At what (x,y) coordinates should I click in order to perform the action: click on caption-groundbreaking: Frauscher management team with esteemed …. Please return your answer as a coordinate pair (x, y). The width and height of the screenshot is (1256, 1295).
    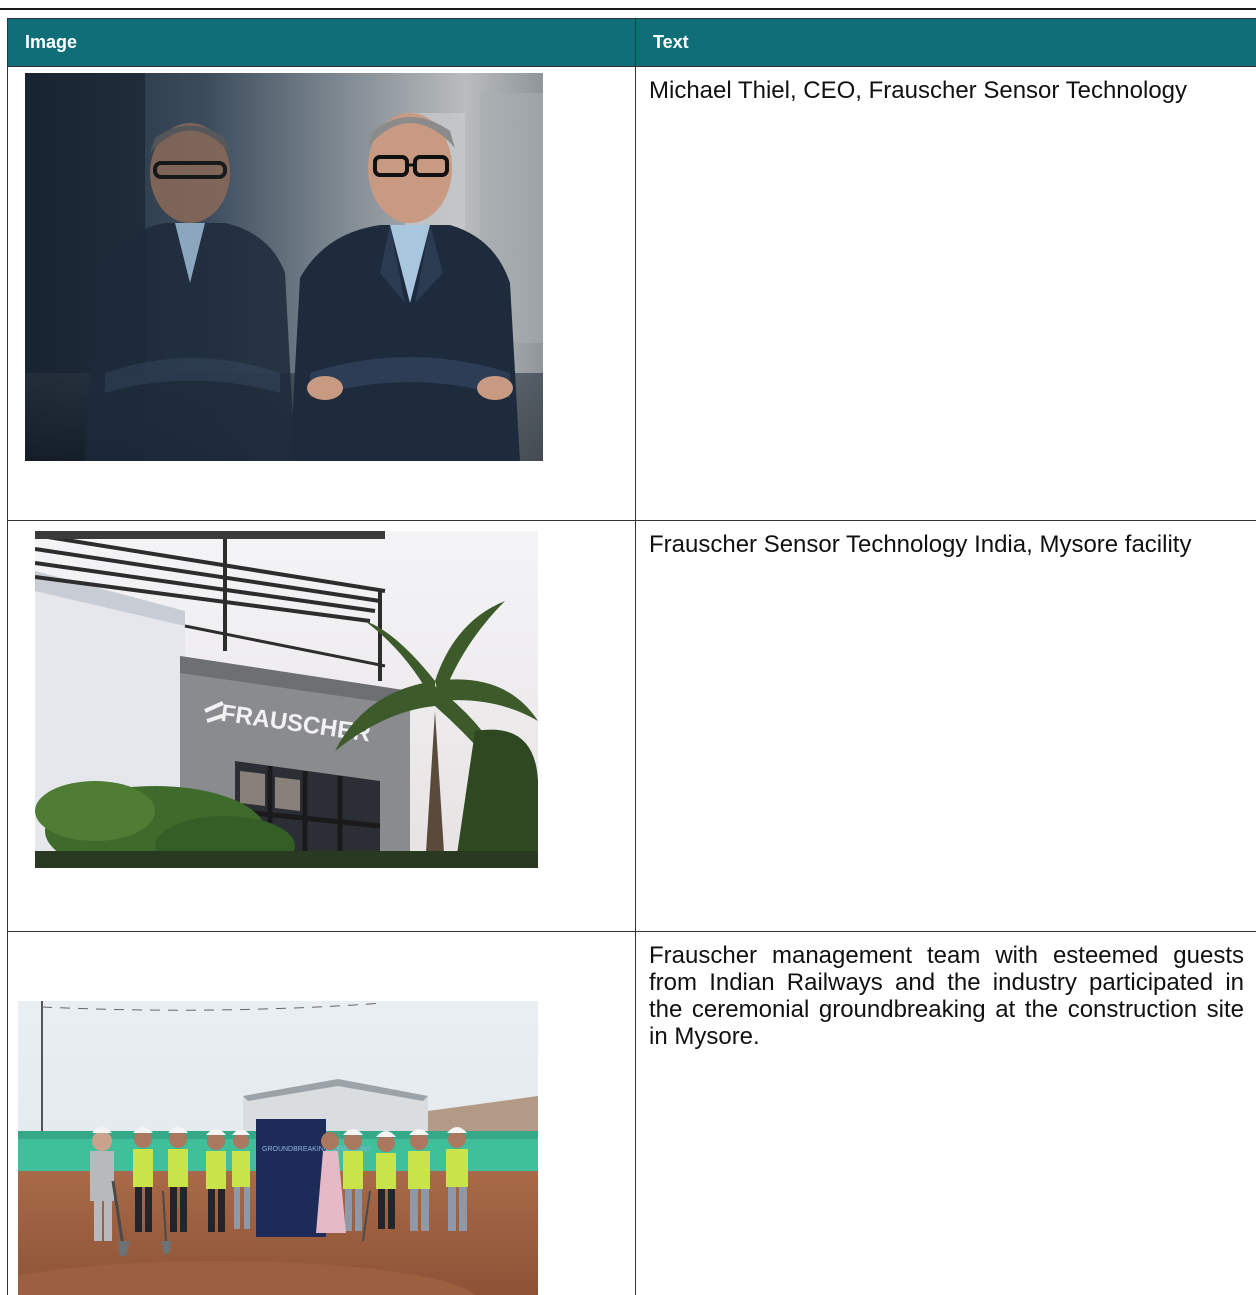
    Looking at the image, I should click on (946, 996).